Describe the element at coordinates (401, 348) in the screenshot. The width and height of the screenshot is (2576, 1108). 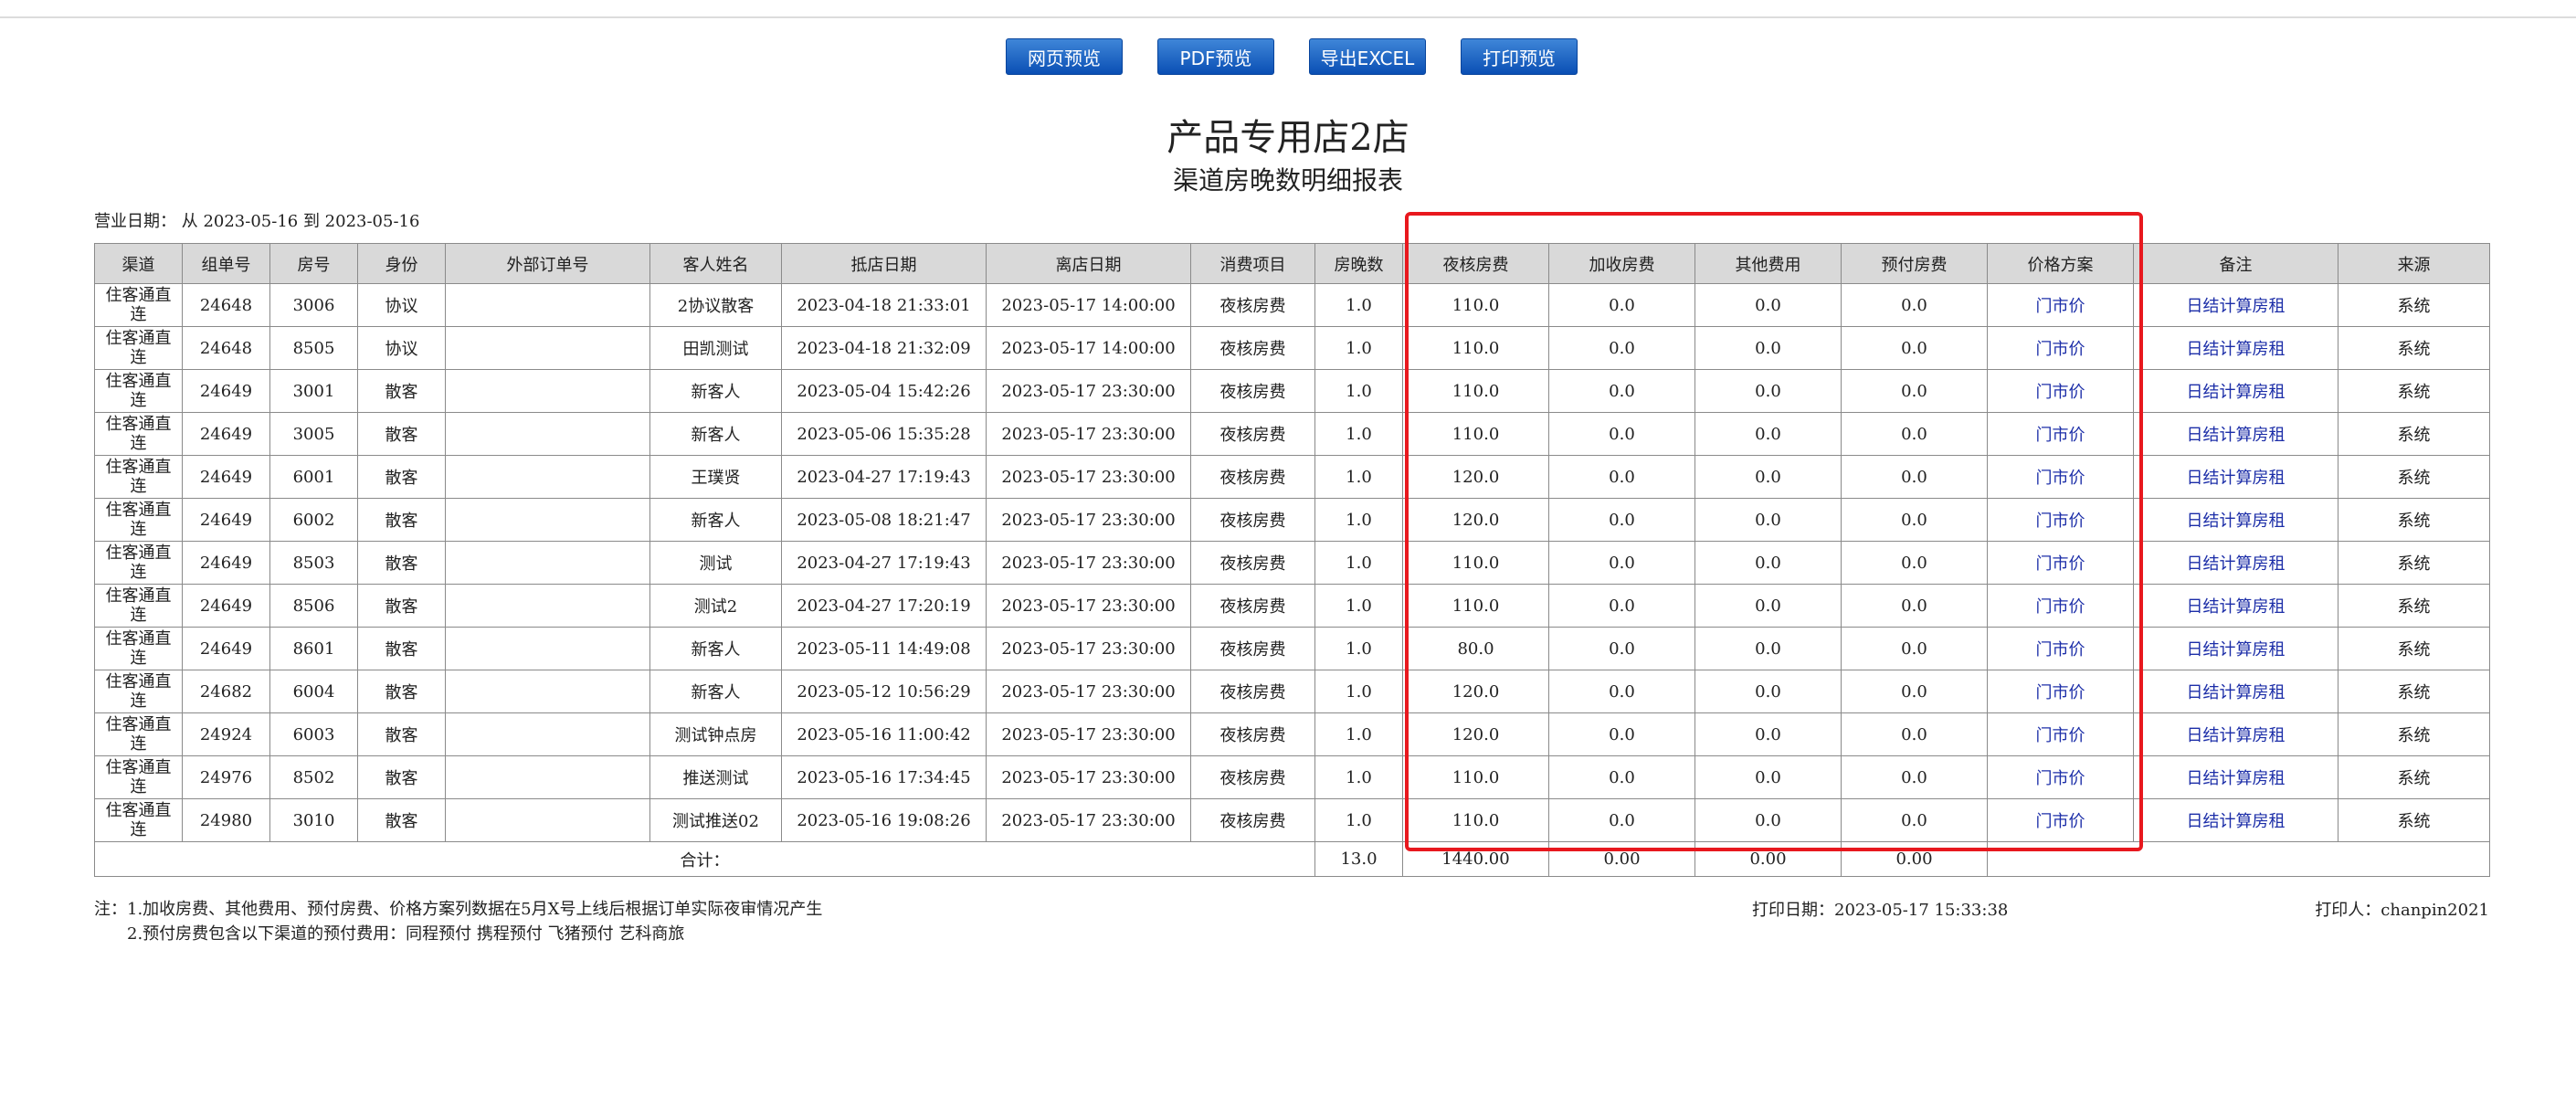
I see `table-cell: 协议` at that location.